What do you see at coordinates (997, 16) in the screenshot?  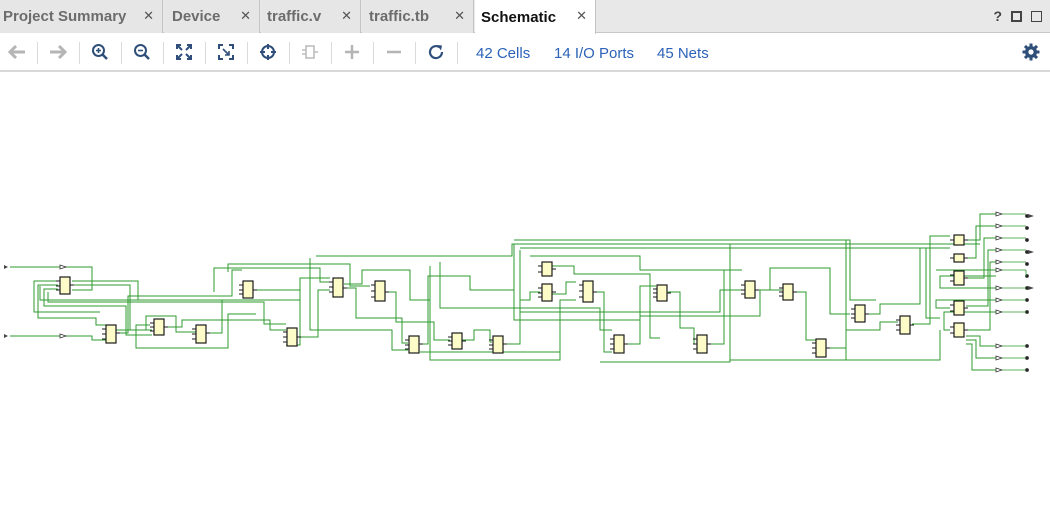 I see `help-icon: ?` at bounding box center [997, 16].